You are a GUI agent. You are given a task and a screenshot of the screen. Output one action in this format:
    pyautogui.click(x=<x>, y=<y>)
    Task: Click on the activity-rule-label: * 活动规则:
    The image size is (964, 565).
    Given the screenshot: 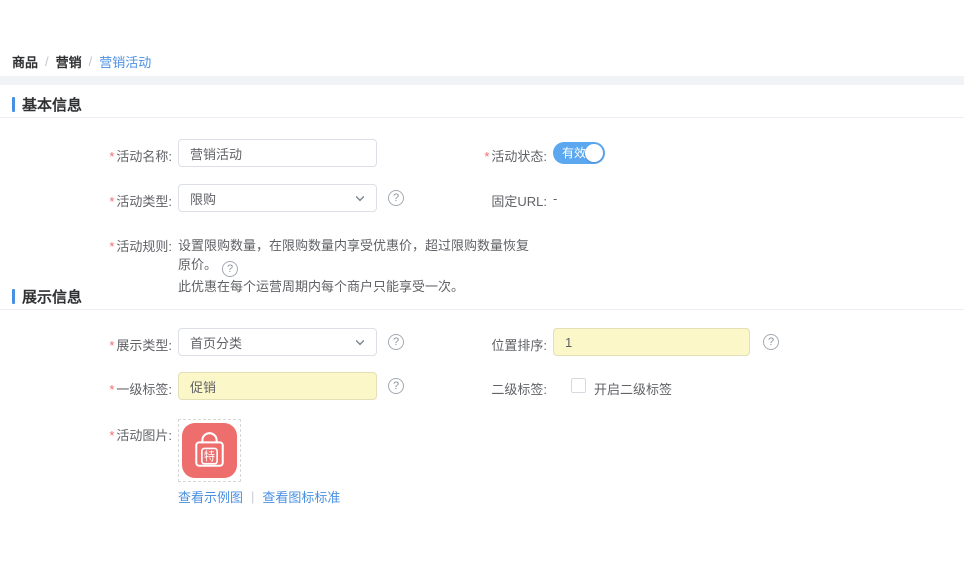 What is the action you would take?
    pyautogui.click(x=140, y=246)
    